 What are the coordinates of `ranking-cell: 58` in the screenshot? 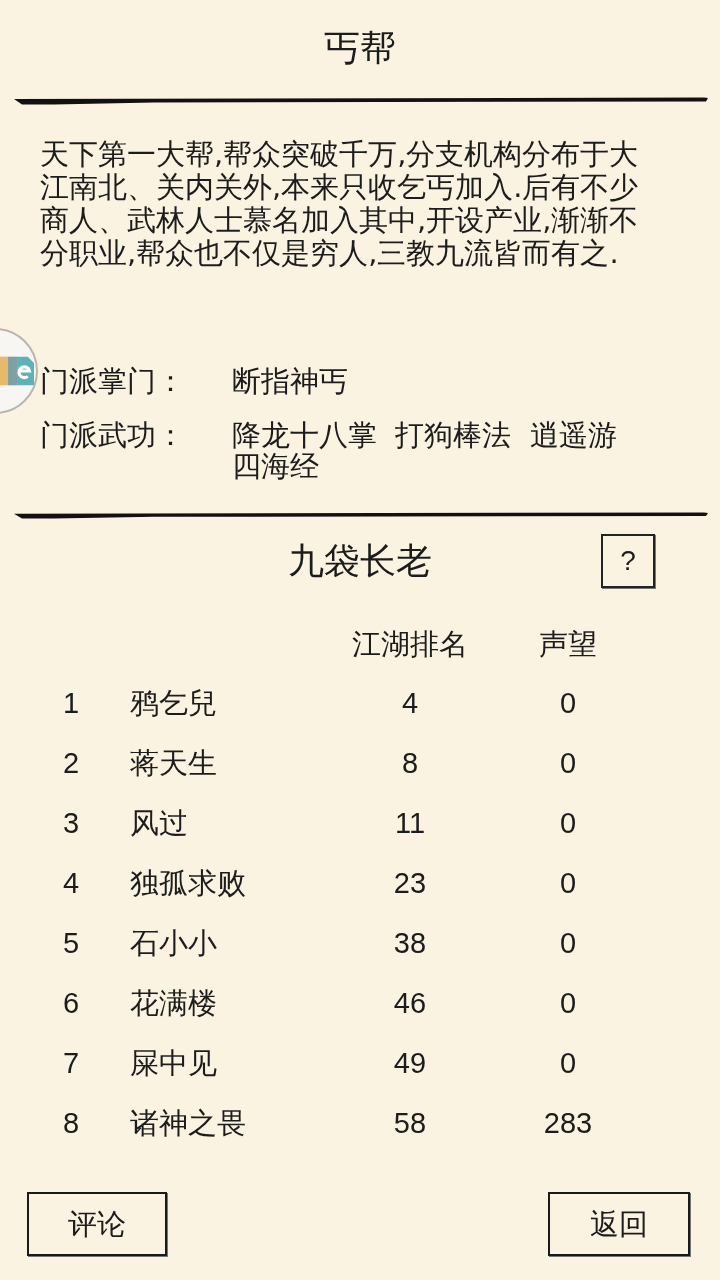 It's located at (410, 1123).